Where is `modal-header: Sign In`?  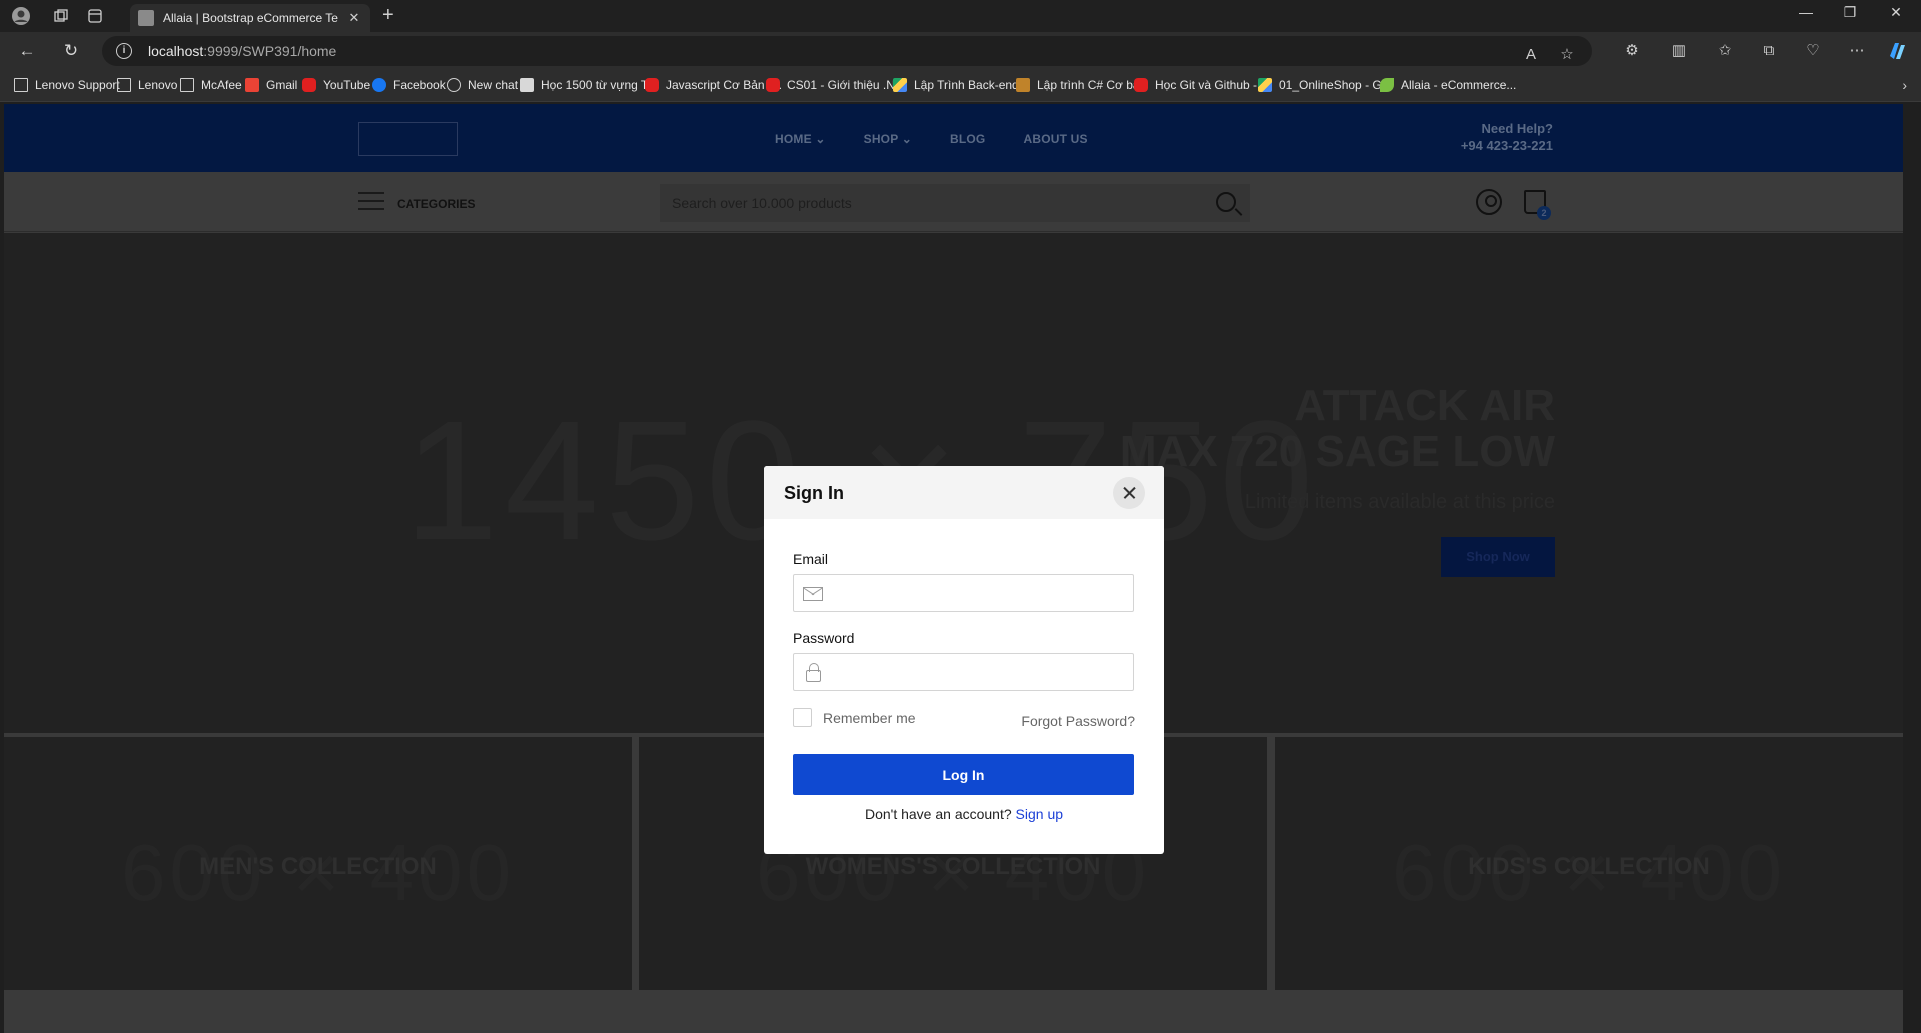
modal-header: Sign In is located at coordinates (964, 492).